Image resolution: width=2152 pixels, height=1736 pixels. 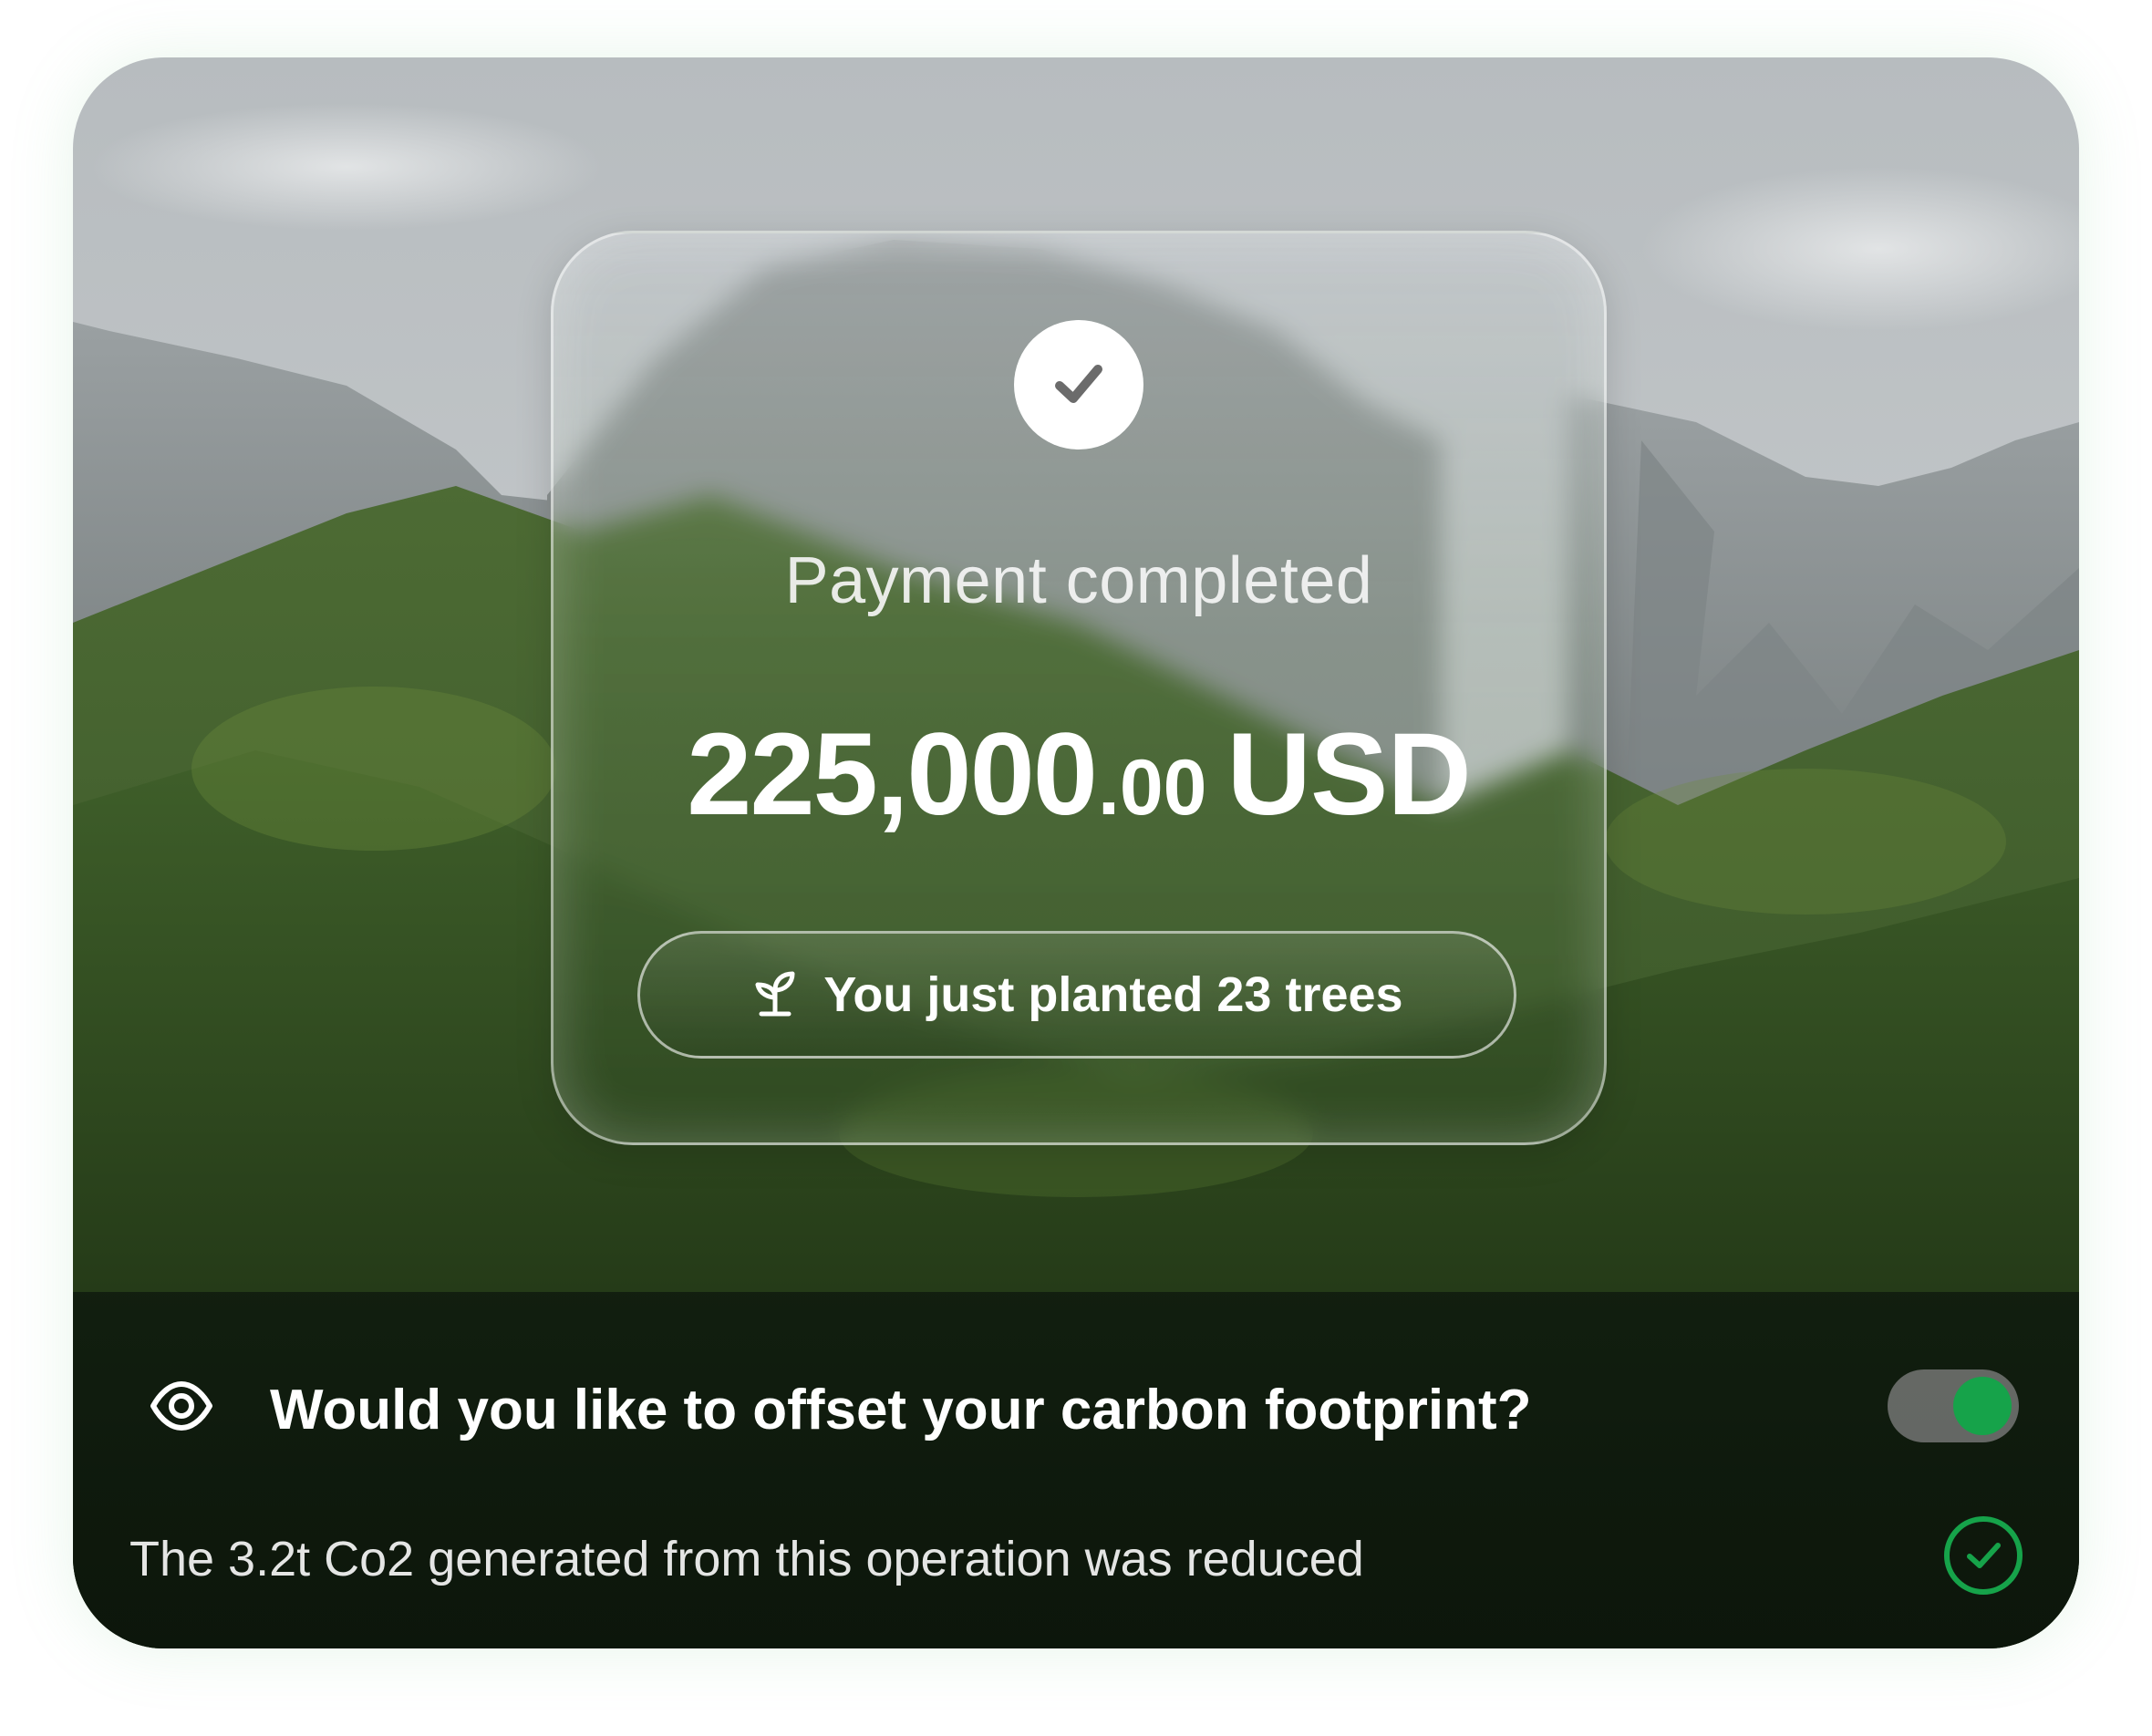 What do you see at coordinates (1983, 1555) in the screenshot?
I see `check-circle-icon` at bounding box center [1983, 1555].